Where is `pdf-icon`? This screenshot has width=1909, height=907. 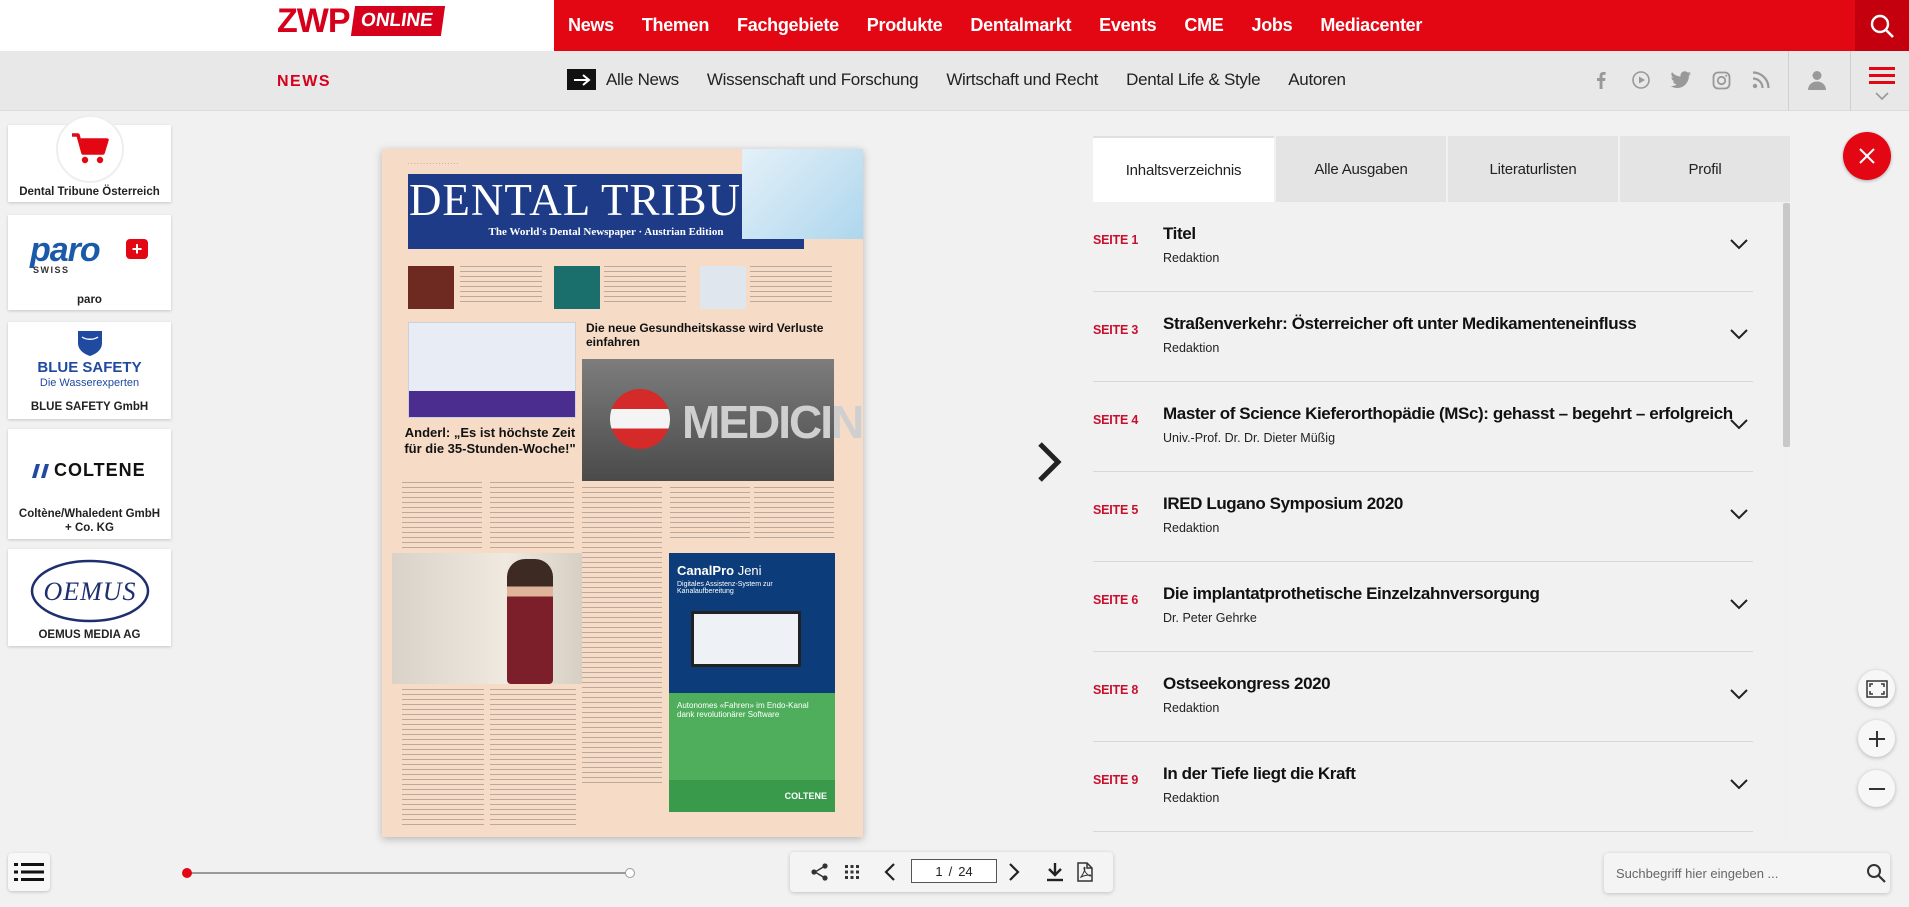
pdf-icon is located at coordinates (1085, 872).